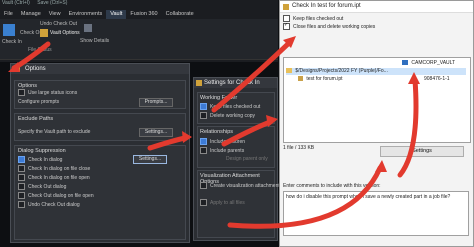 The height and width of the screenshot is (247, 474). Describe the element at coordinates (252, 76) in the screenshot. I see `arrow-keep-checked-out` at that location.